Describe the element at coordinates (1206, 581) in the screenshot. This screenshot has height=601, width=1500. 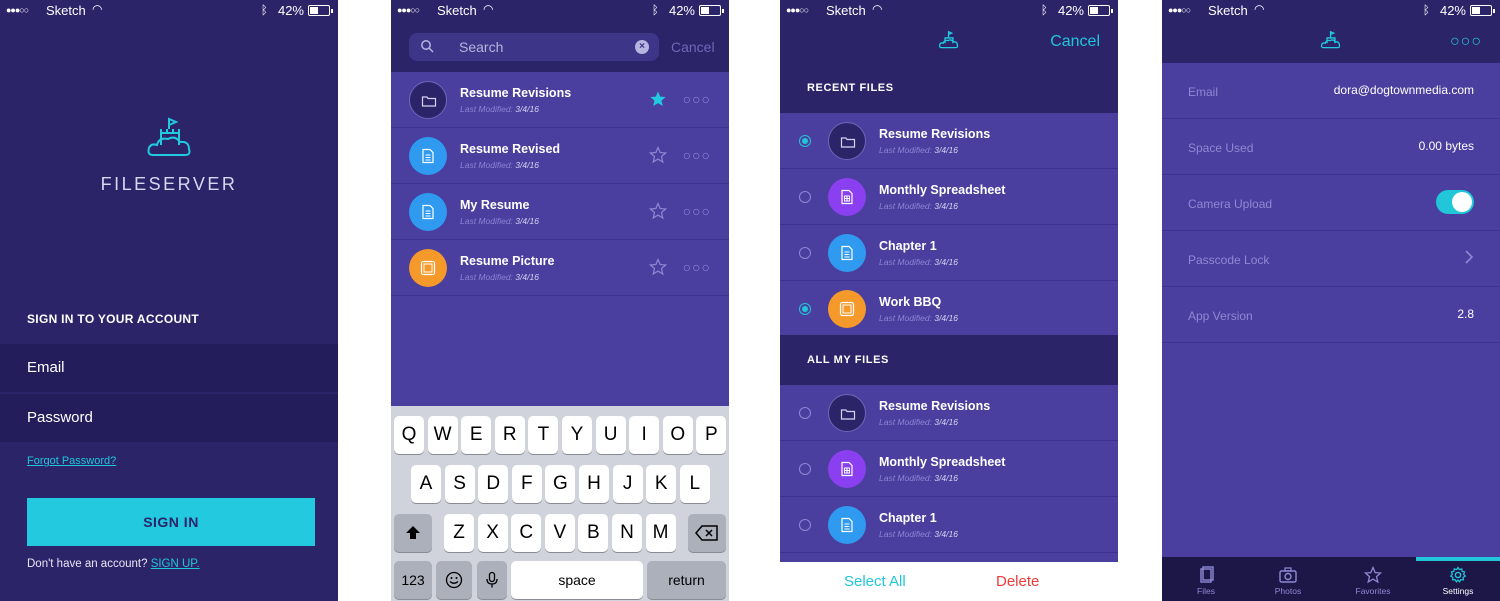
I see `tab-files: Files` at that location.